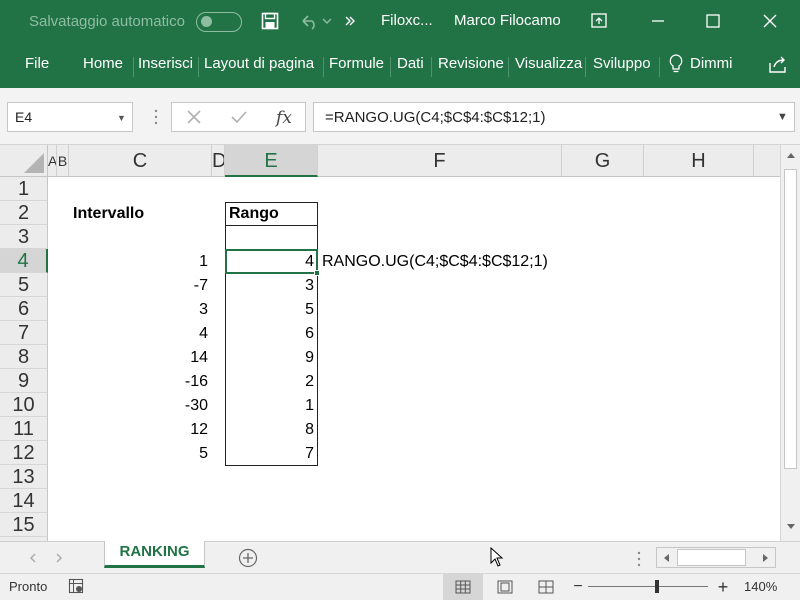 This screenshot has height=600, width=800. Describe the element at coordinates (676, 64) in the screenshot. I see `lightbulb-icon` at that location.